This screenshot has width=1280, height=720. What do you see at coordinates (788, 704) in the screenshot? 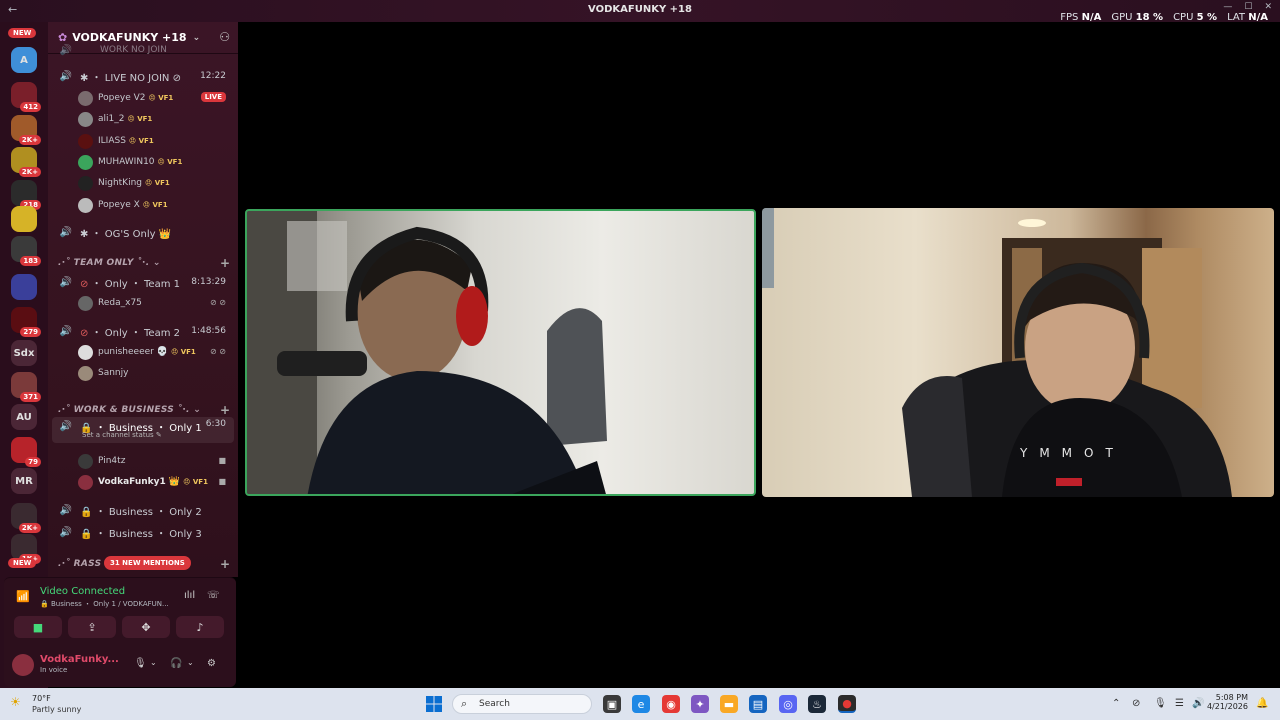
I see `discord-icon: ◎` at bounding box center [788, 704].